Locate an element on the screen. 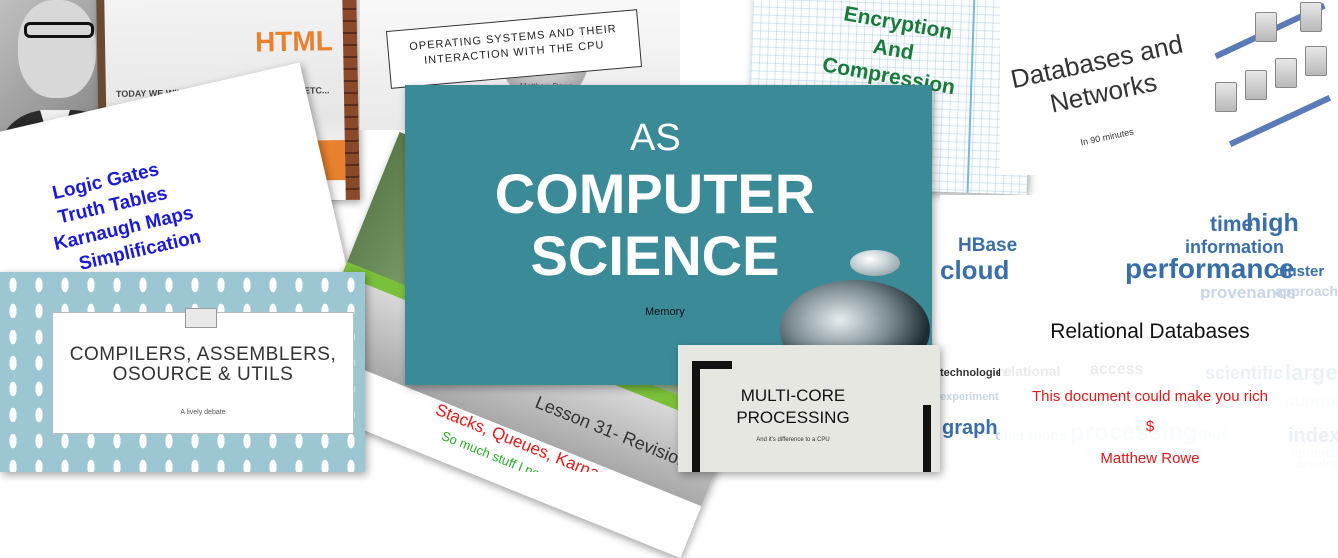 The width and height of the screenshot is (1338, 558). word-cloud-term: HBase is located at coordinates (988, 245).